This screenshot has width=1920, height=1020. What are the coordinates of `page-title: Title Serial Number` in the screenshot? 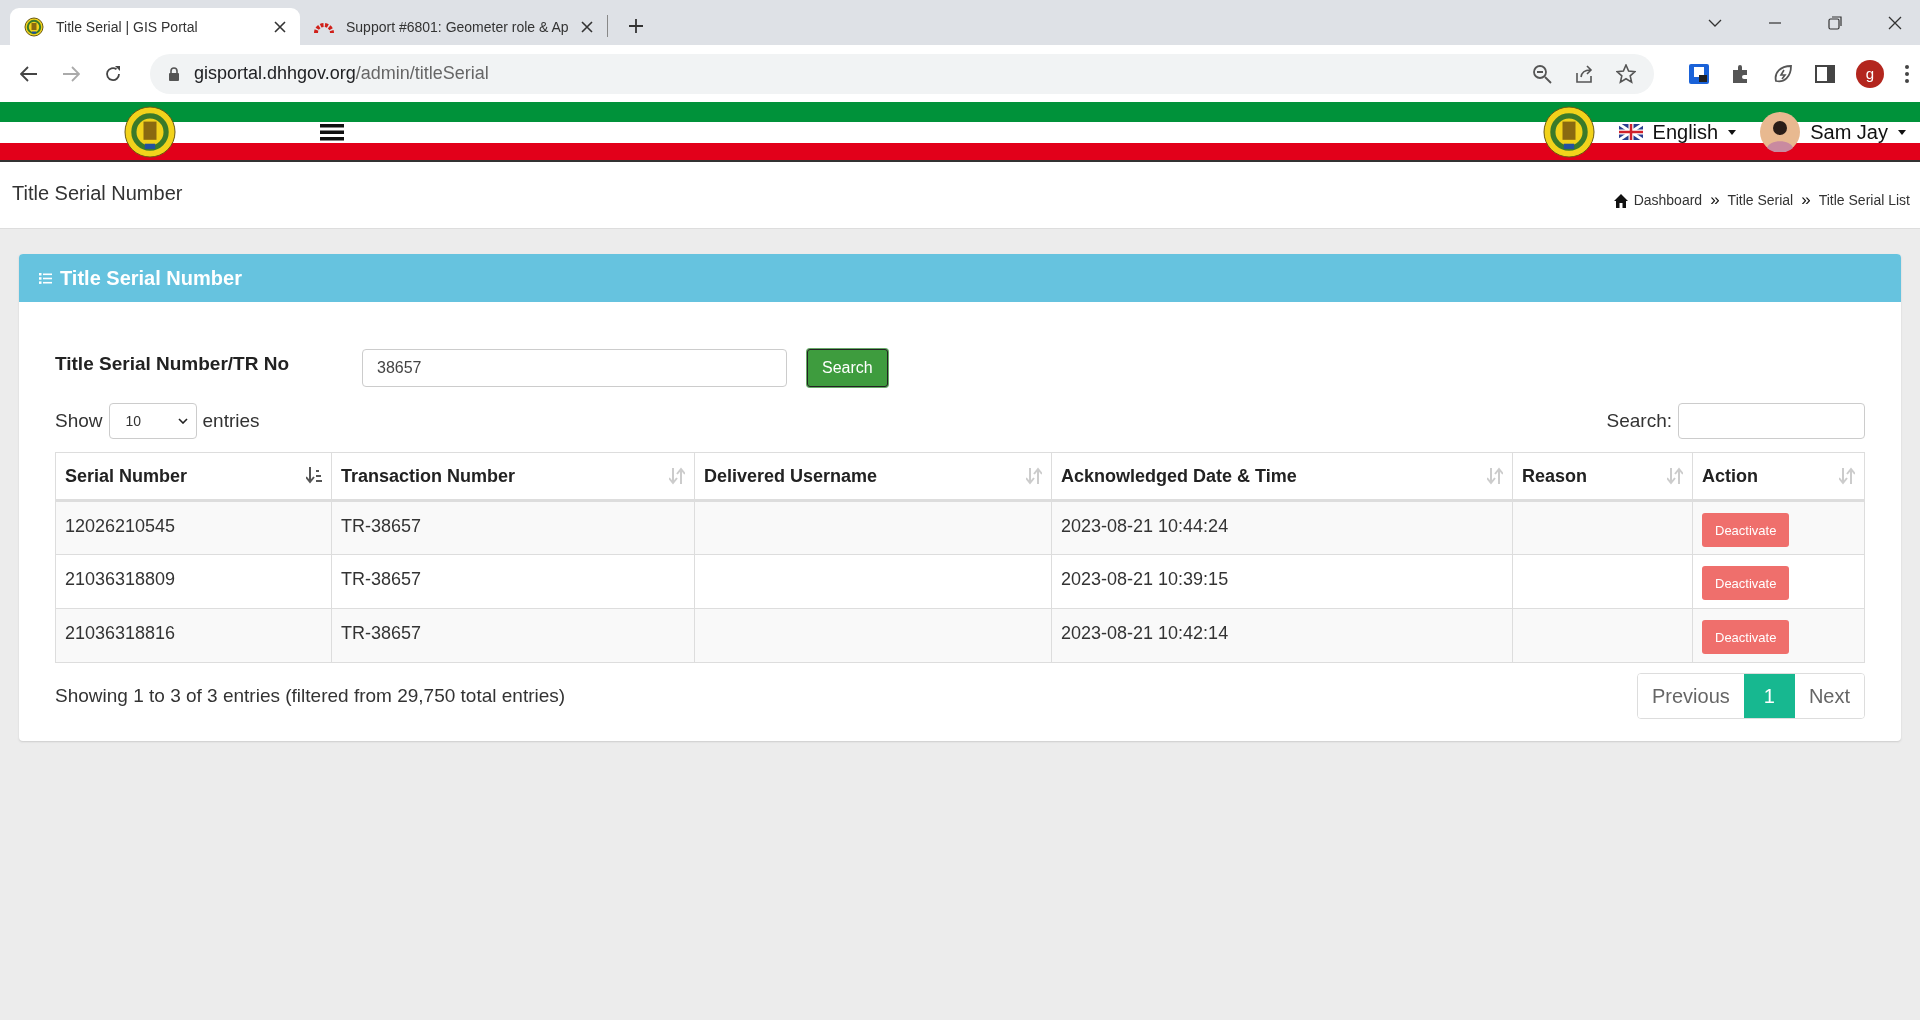 It's located at (97, 194).